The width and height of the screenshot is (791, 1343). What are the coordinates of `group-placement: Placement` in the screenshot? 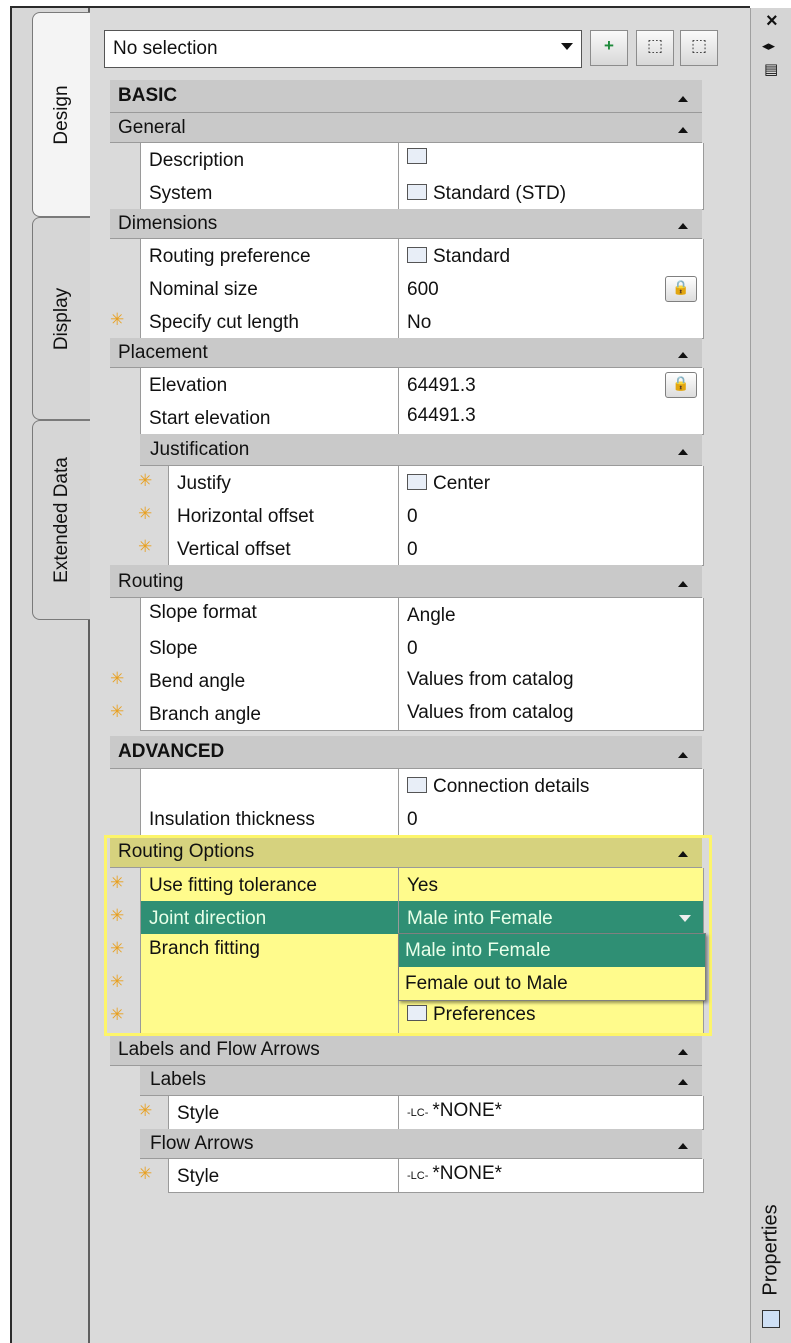 It's located at (406, 353).